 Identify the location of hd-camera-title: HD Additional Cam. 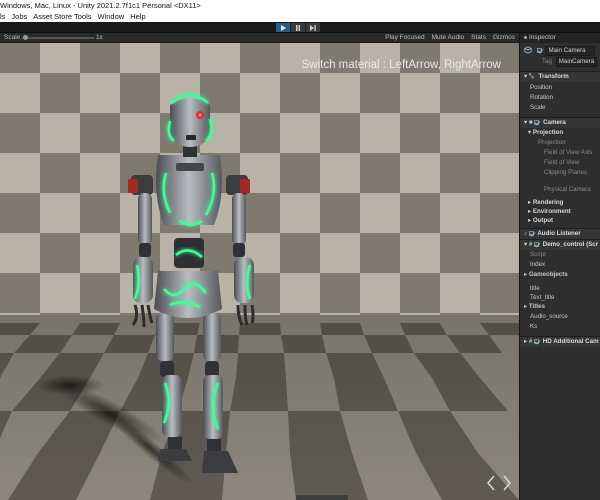
(570, 341).